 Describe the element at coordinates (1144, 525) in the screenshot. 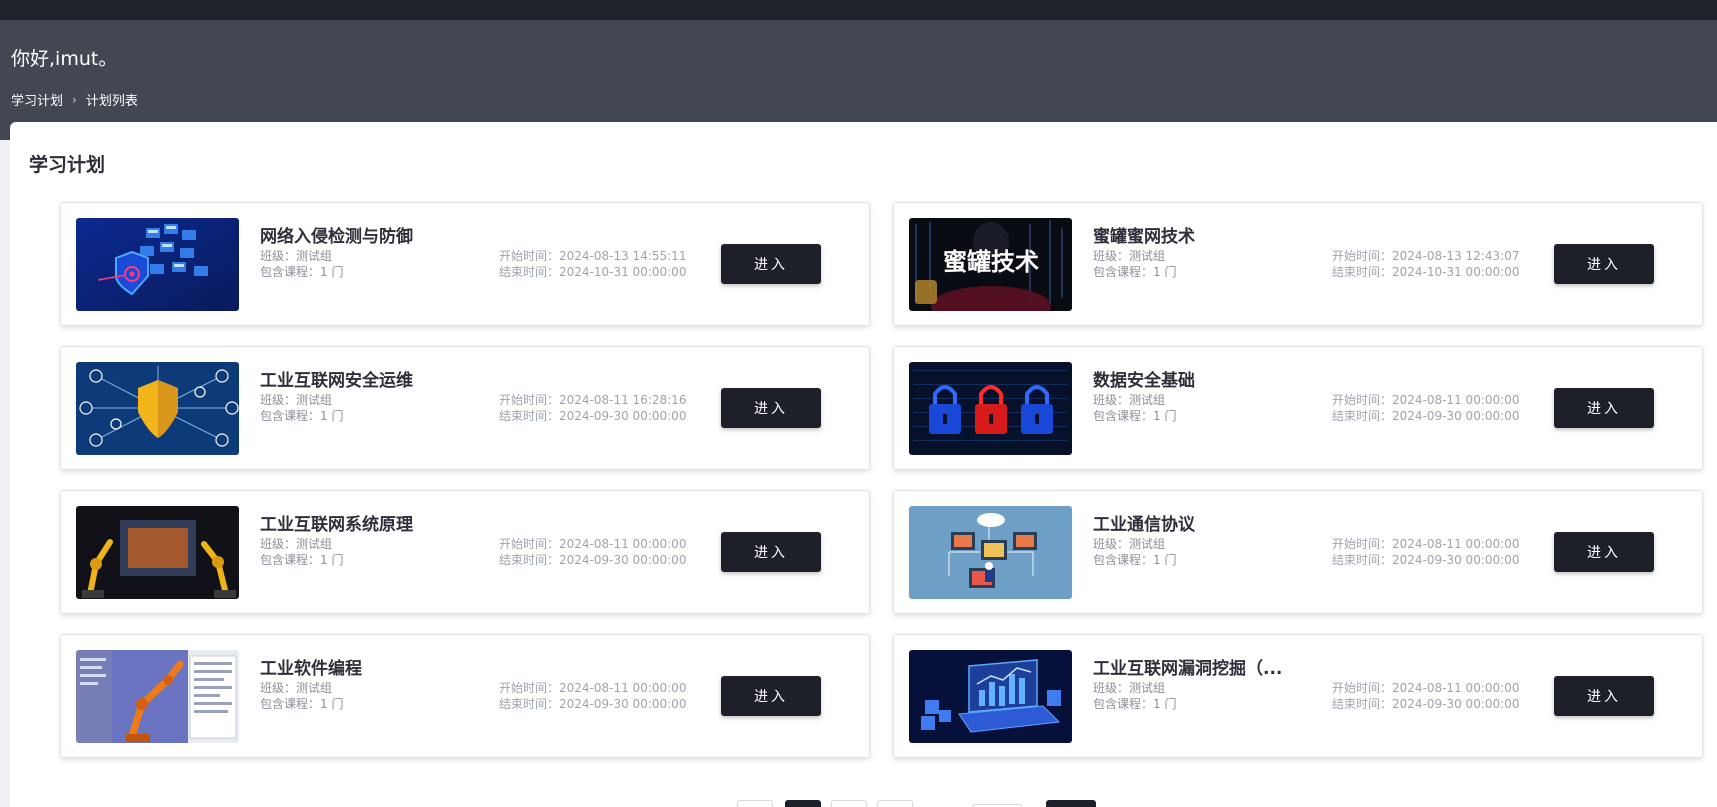

I see `plan-title: 工业通信协议` at that location.